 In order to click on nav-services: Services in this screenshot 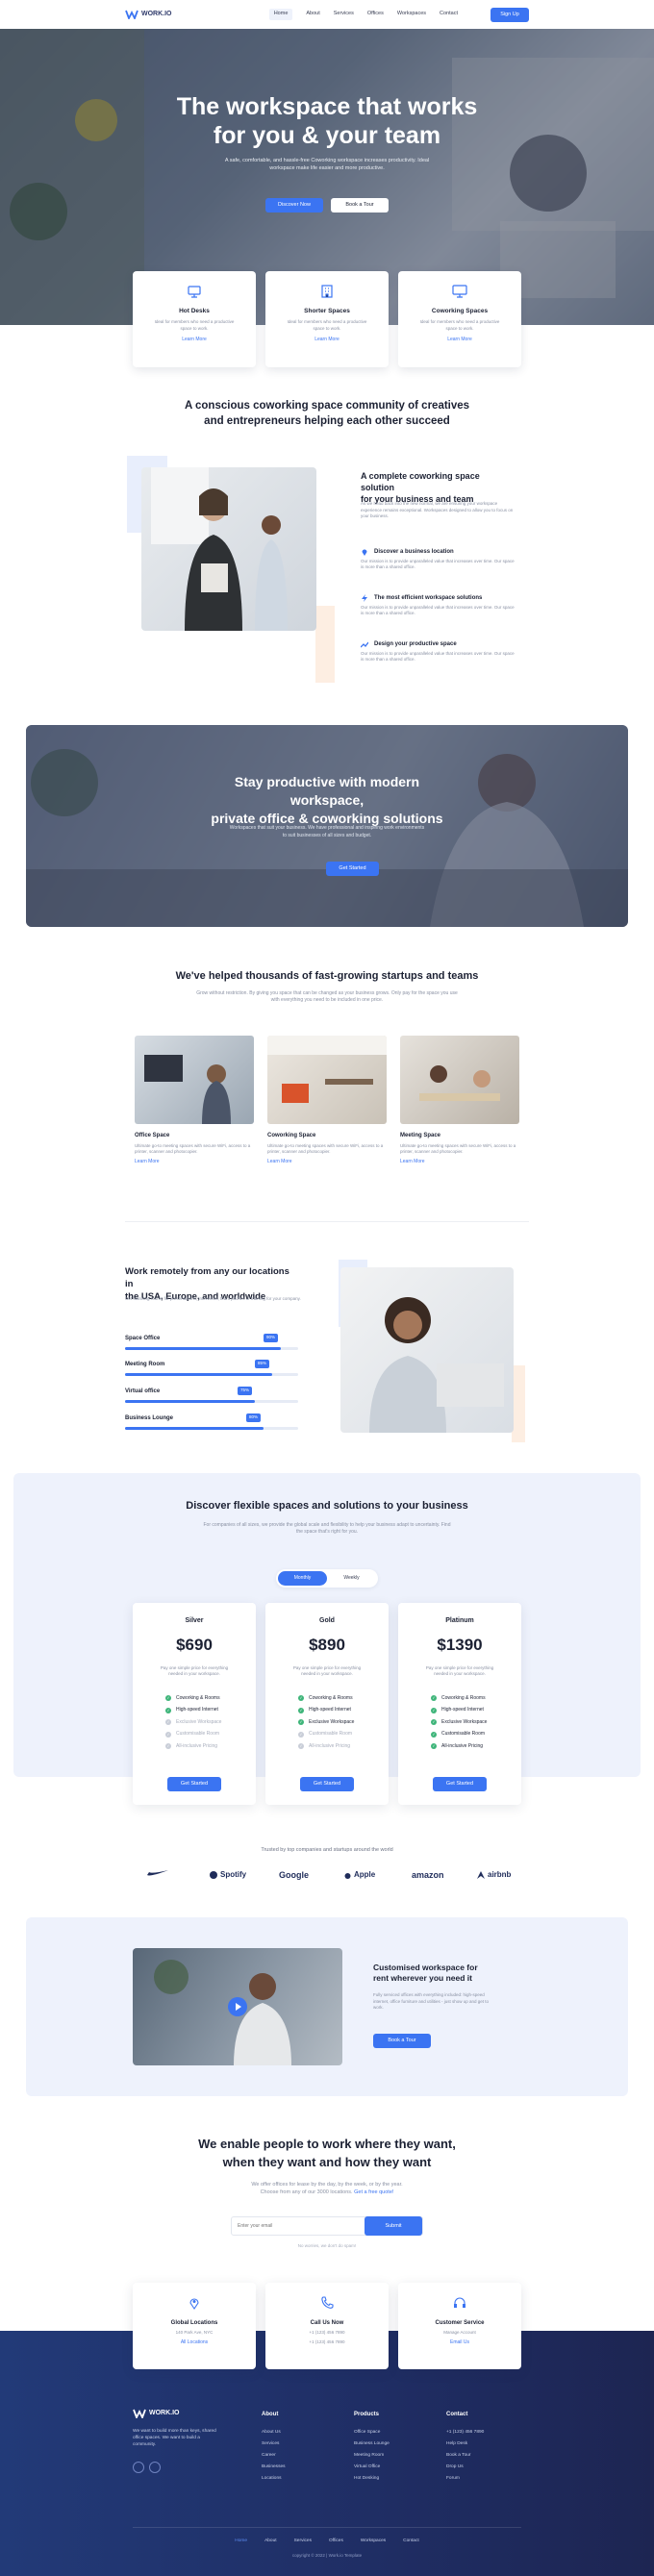, I will do `click(344, 14)`.